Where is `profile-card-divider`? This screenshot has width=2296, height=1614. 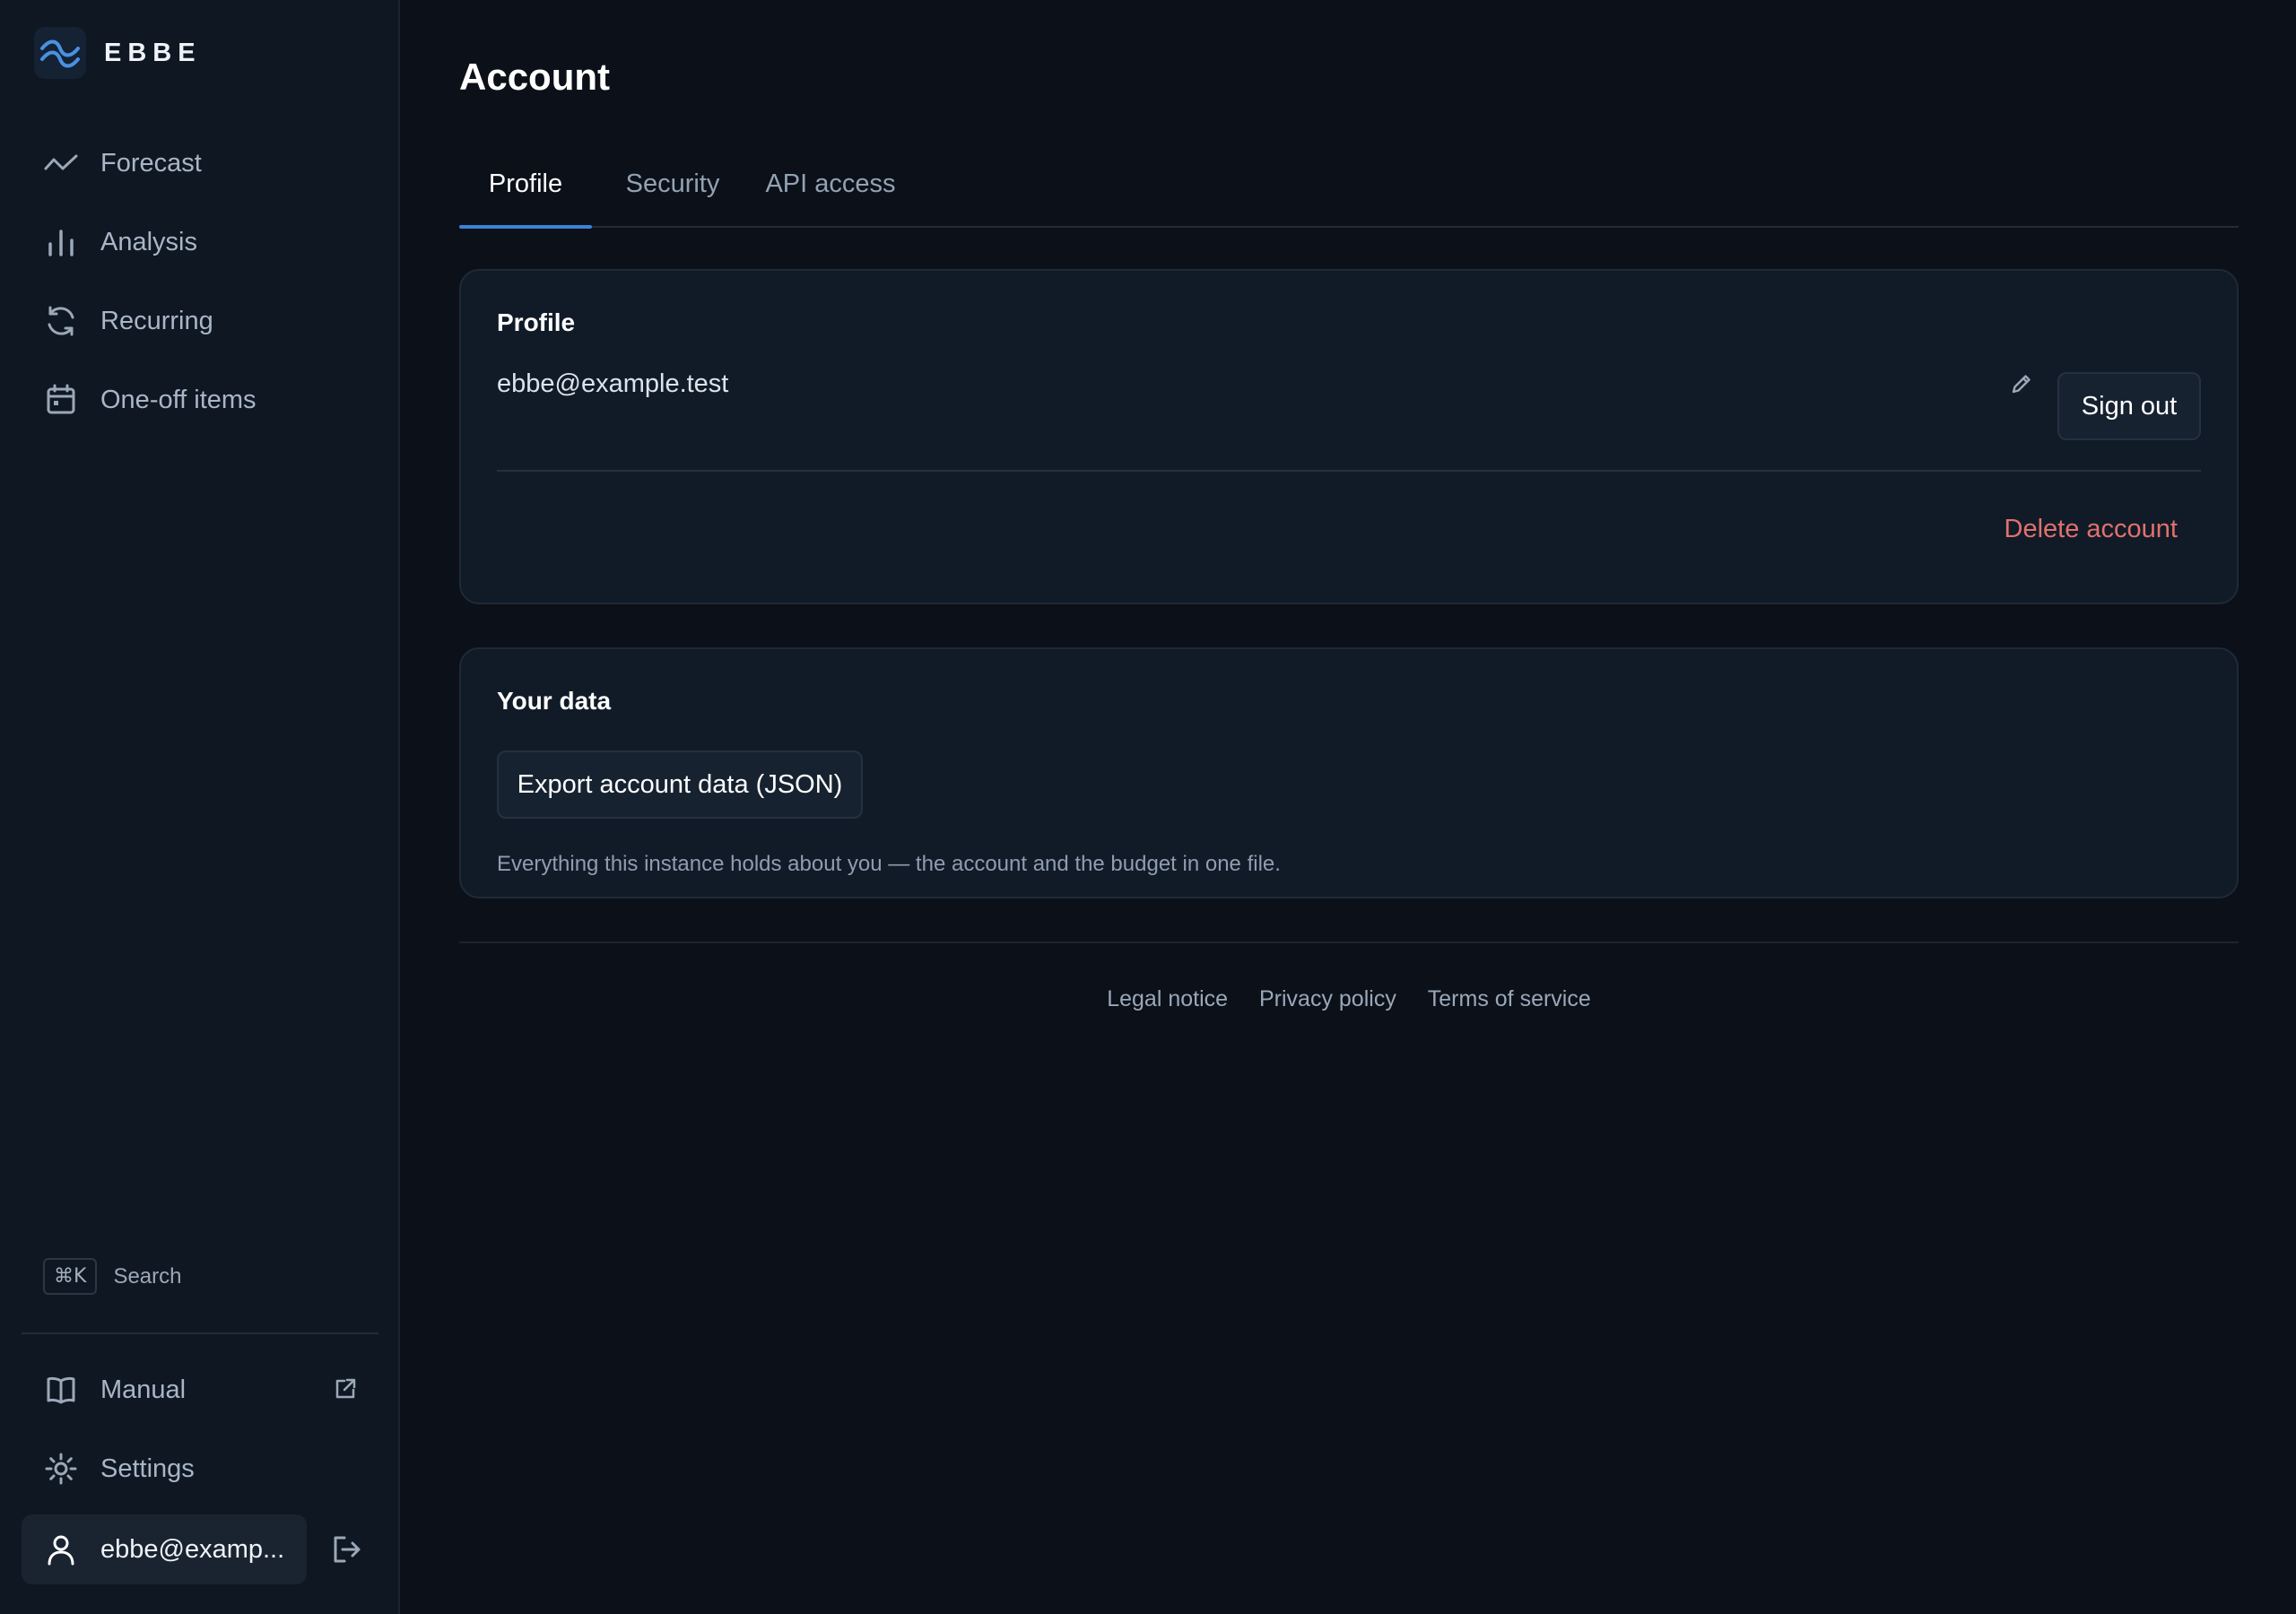
profile-card-divider is located at coordinates (1349, 471).